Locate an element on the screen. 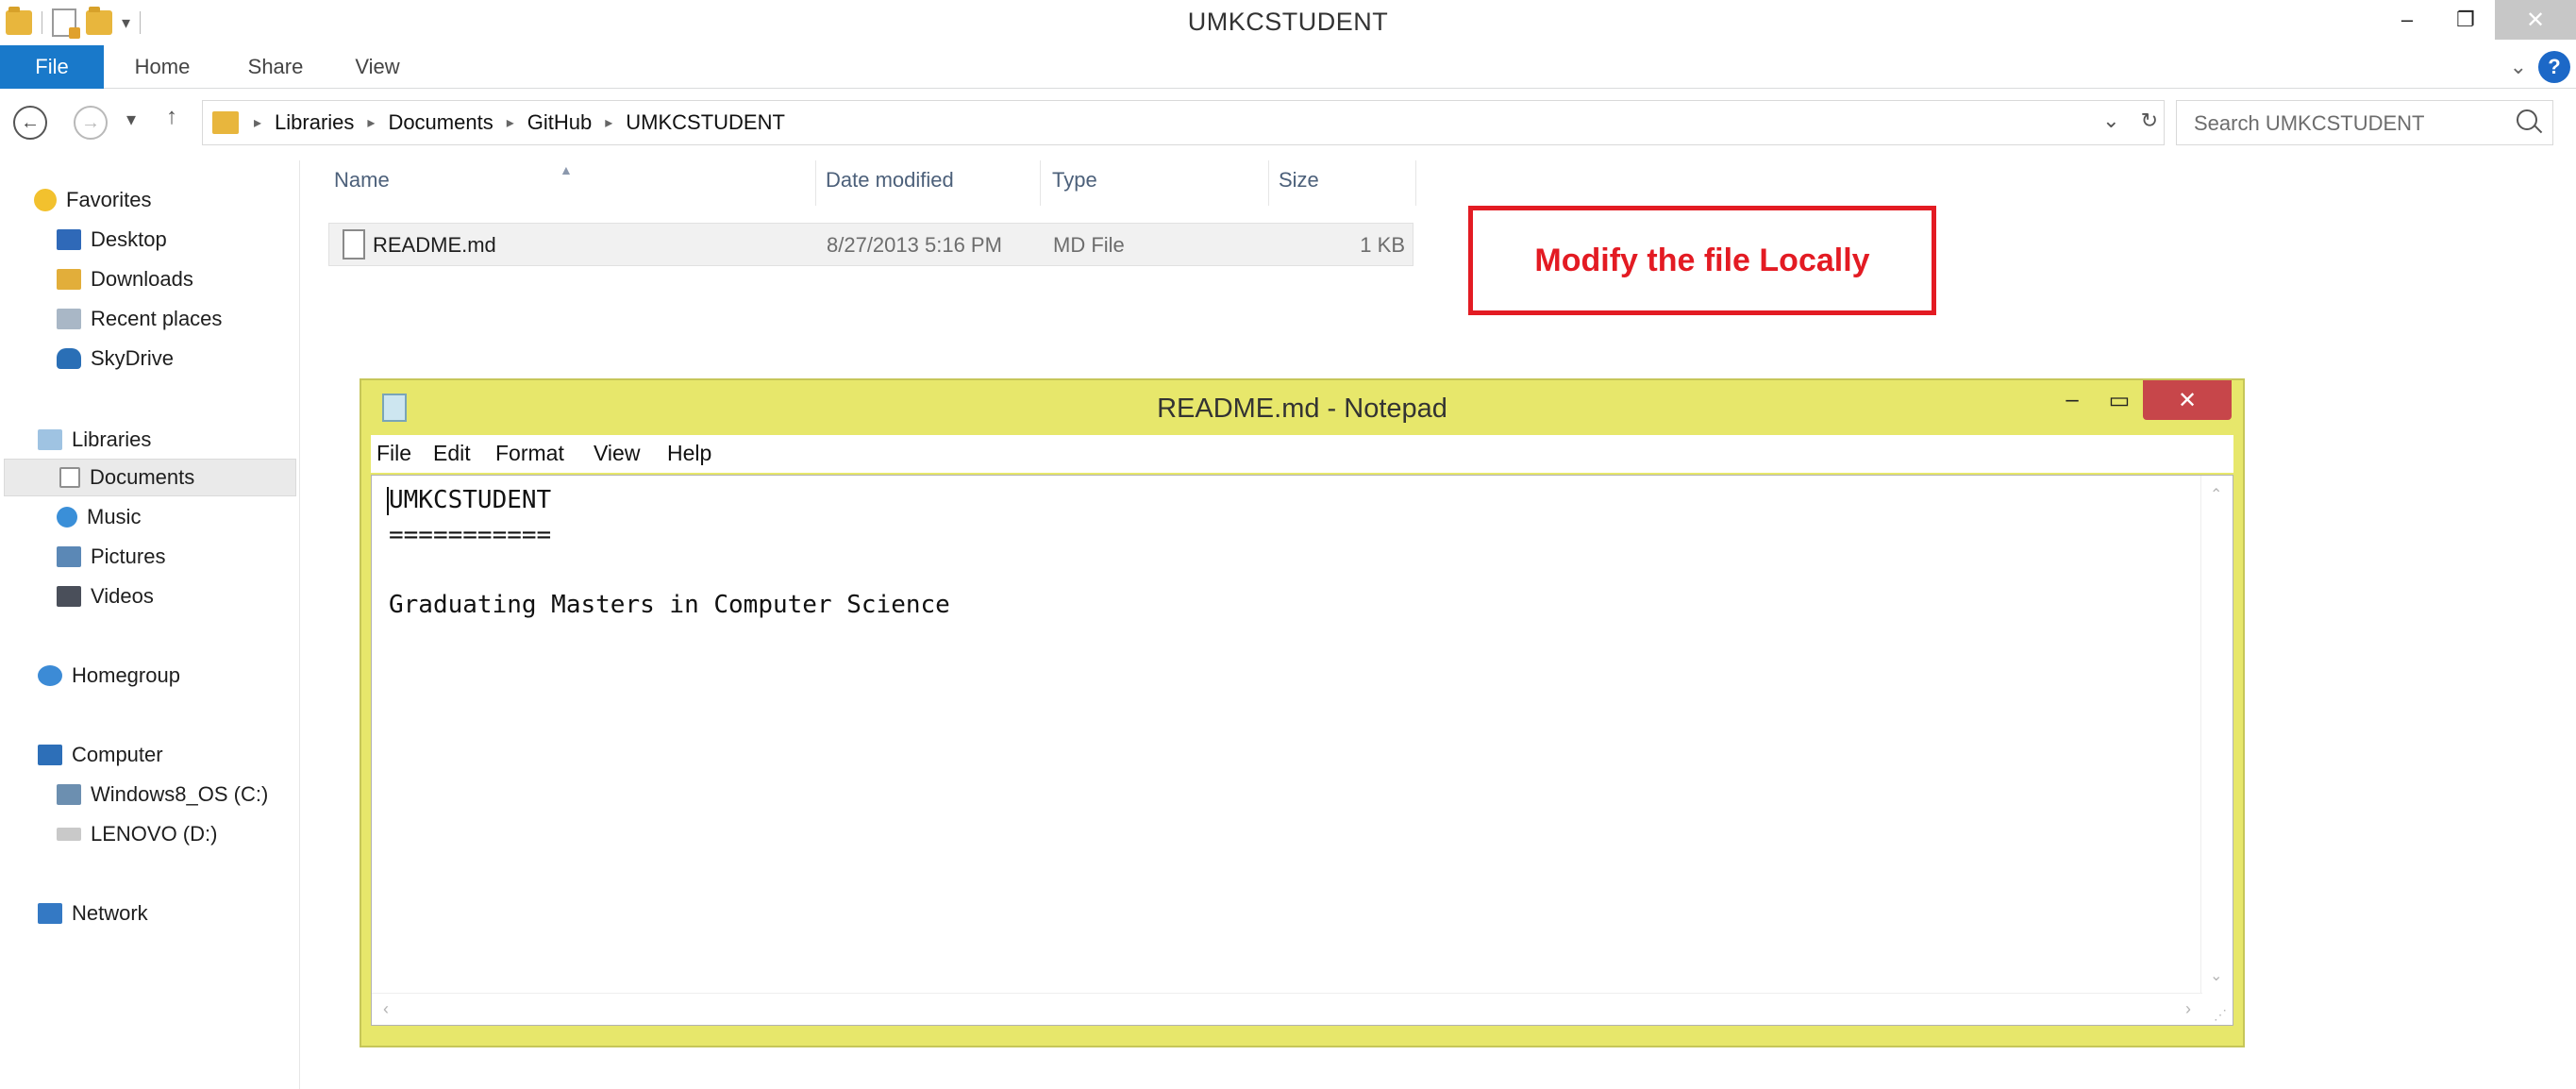 The image size is (2576, 1089). breadcrumb-documents: Documents is located at coordinates (440, 122).